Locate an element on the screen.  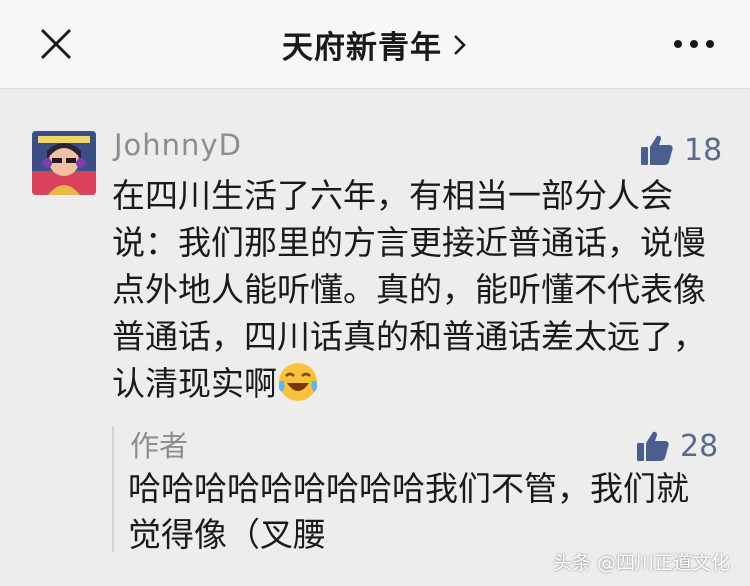
avatar is located at coordinates (64, 163).